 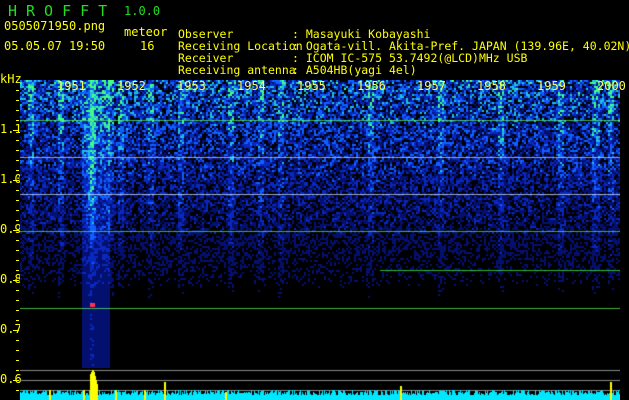 I want to click on filename: 0505071950.png, so click(x=55, y=26).